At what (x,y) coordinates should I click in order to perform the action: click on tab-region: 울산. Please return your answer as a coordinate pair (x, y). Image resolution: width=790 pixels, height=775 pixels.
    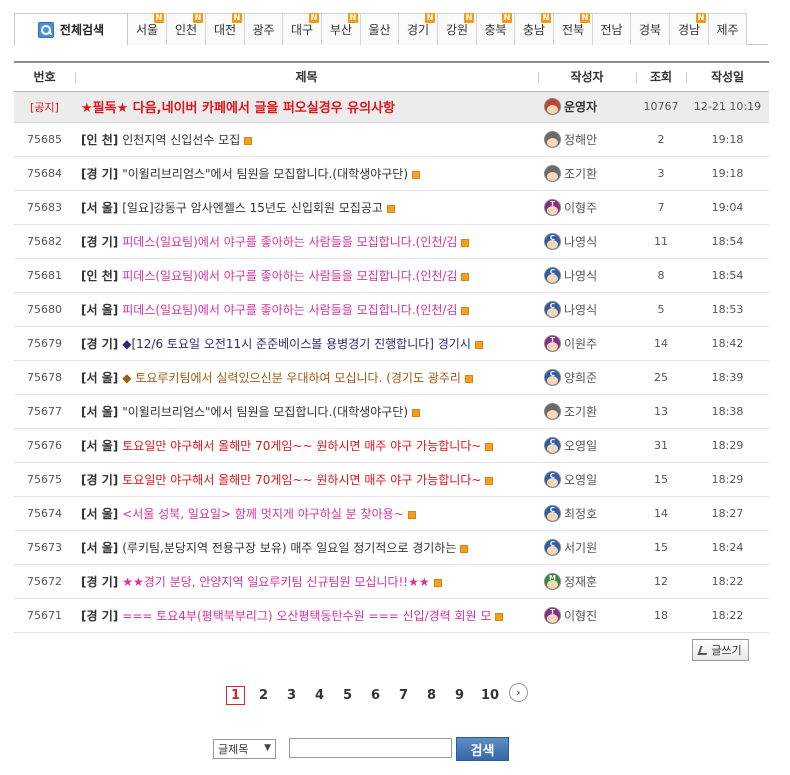
    Looking at the image, I should click on (380, 29).